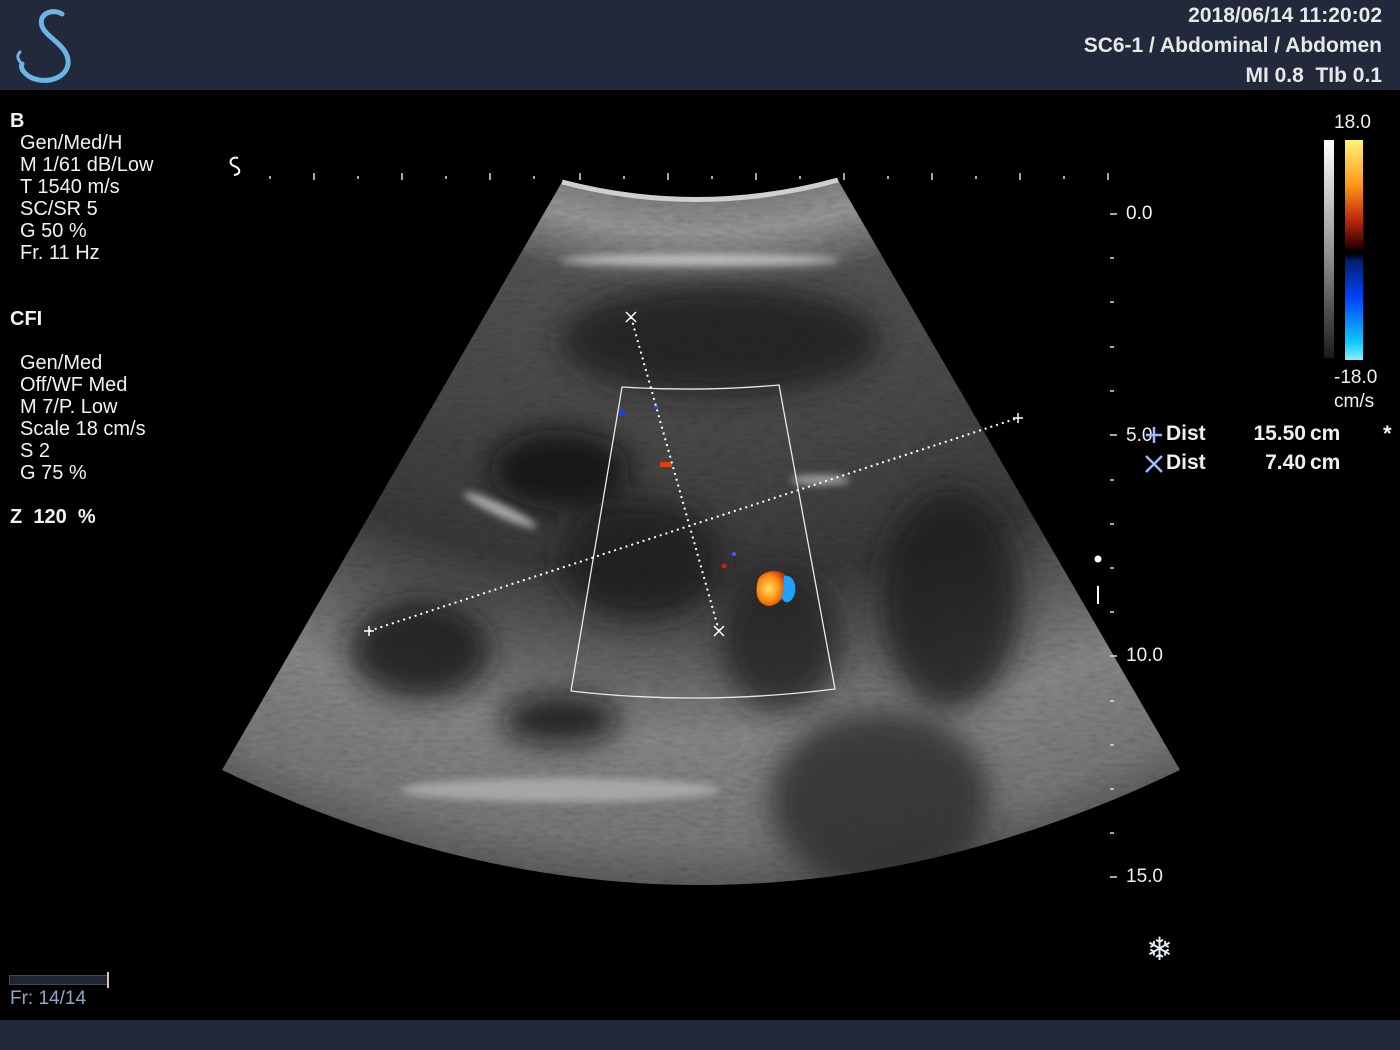 This screenshot has width=1400, height=1050. I want to click on cfi-title: CFI, so click(26, 319).